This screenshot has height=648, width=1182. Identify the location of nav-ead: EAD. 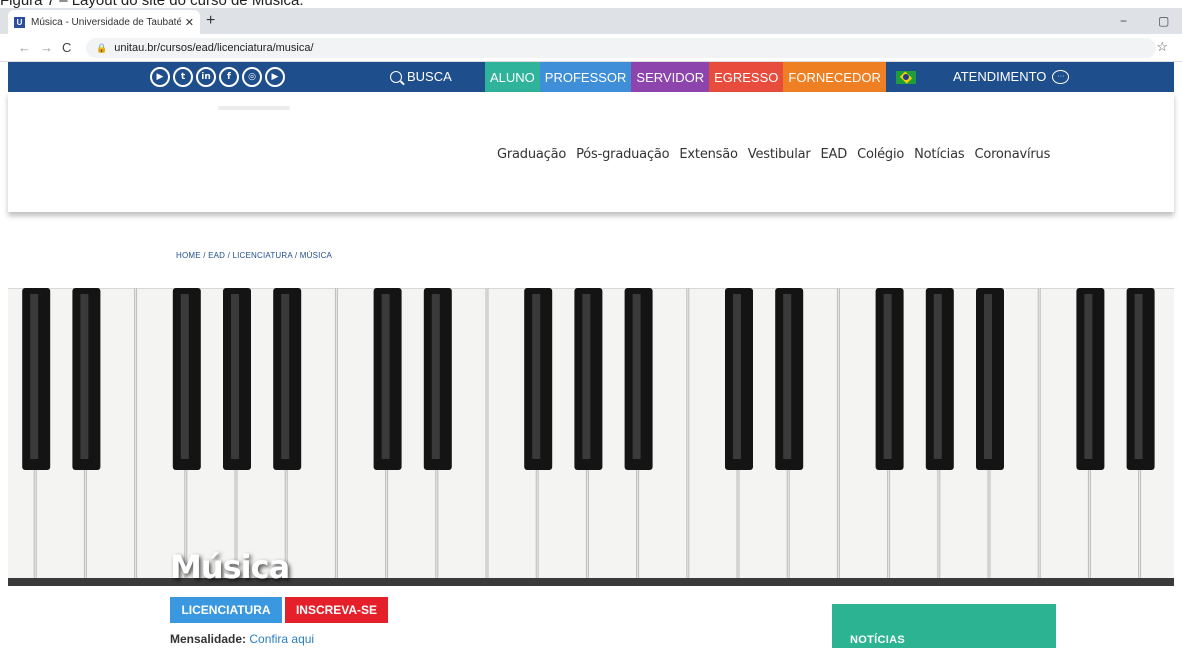
(834, 154).